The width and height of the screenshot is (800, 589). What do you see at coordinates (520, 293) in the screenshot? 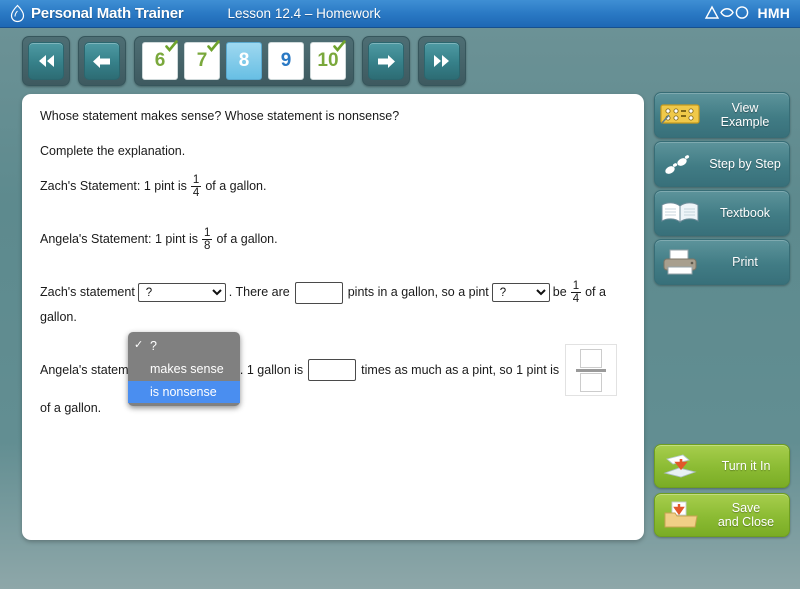
I see `zach-verb-dropdown: ?` at bounding box center [520, 293].